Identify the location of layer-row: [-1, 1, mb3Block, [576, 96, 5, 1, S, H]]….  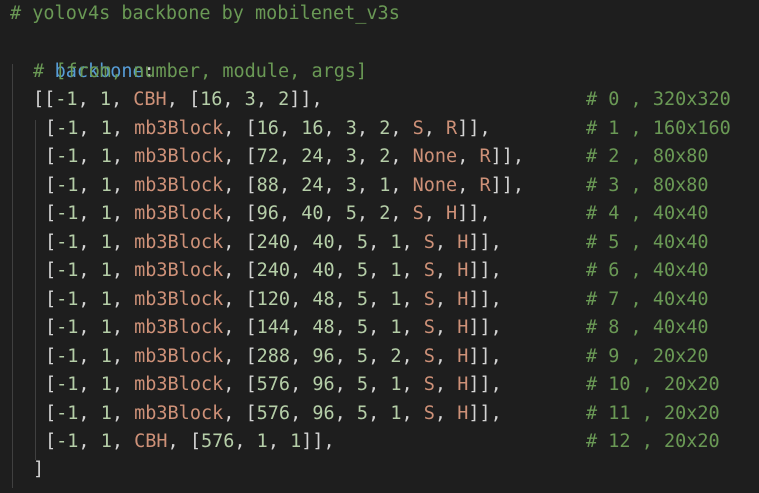
(273, 414).